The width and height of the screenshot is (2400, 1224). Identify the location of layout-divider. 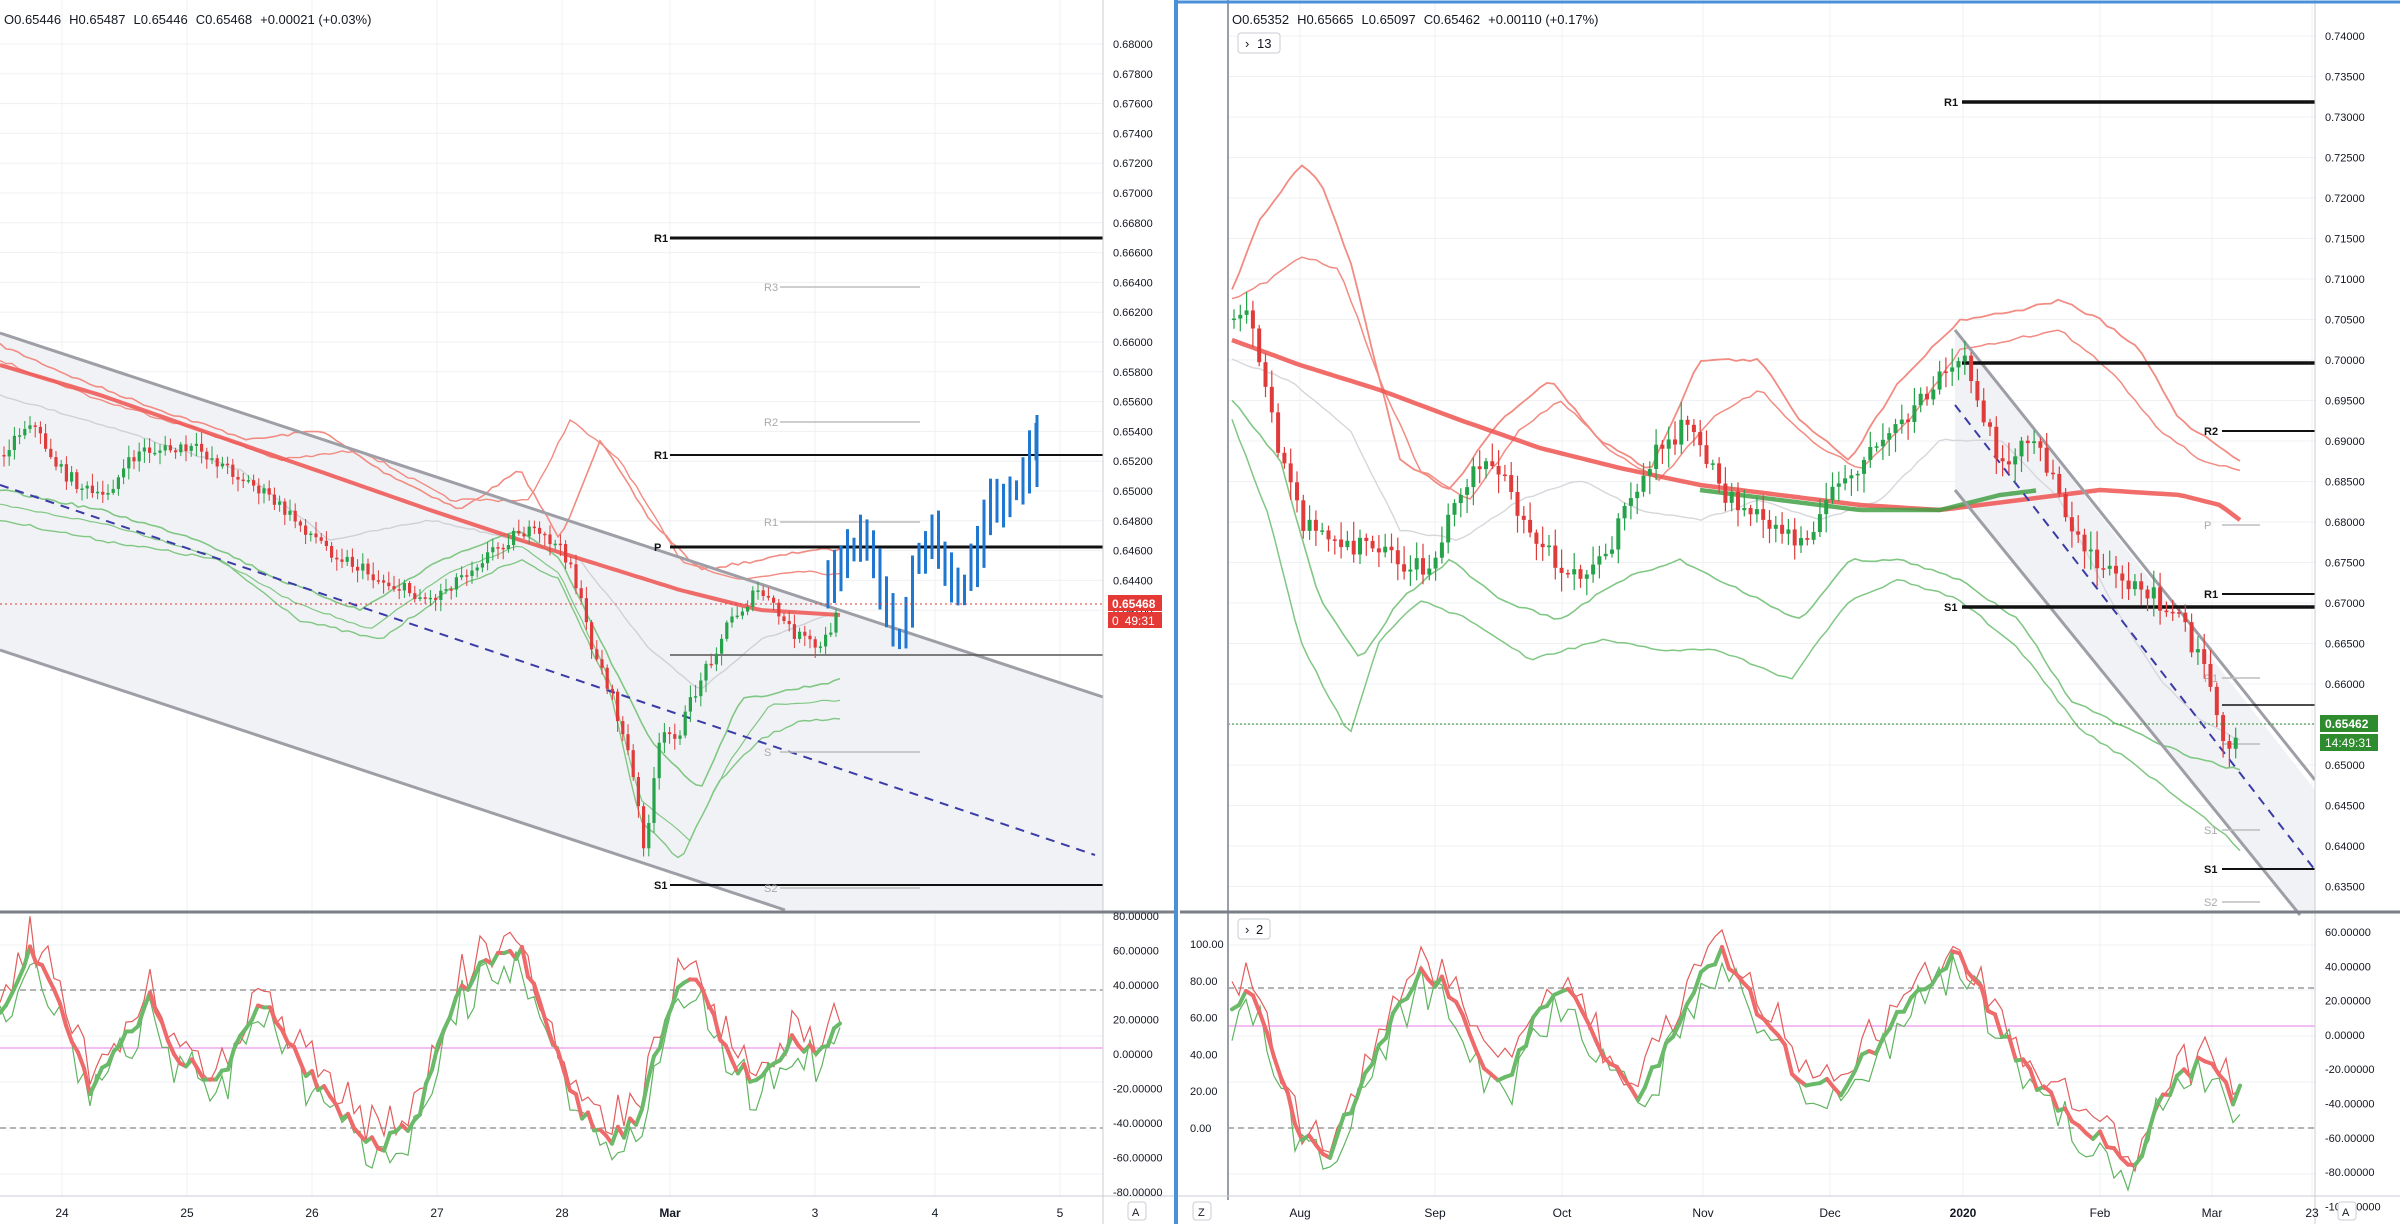
(1176, 612).